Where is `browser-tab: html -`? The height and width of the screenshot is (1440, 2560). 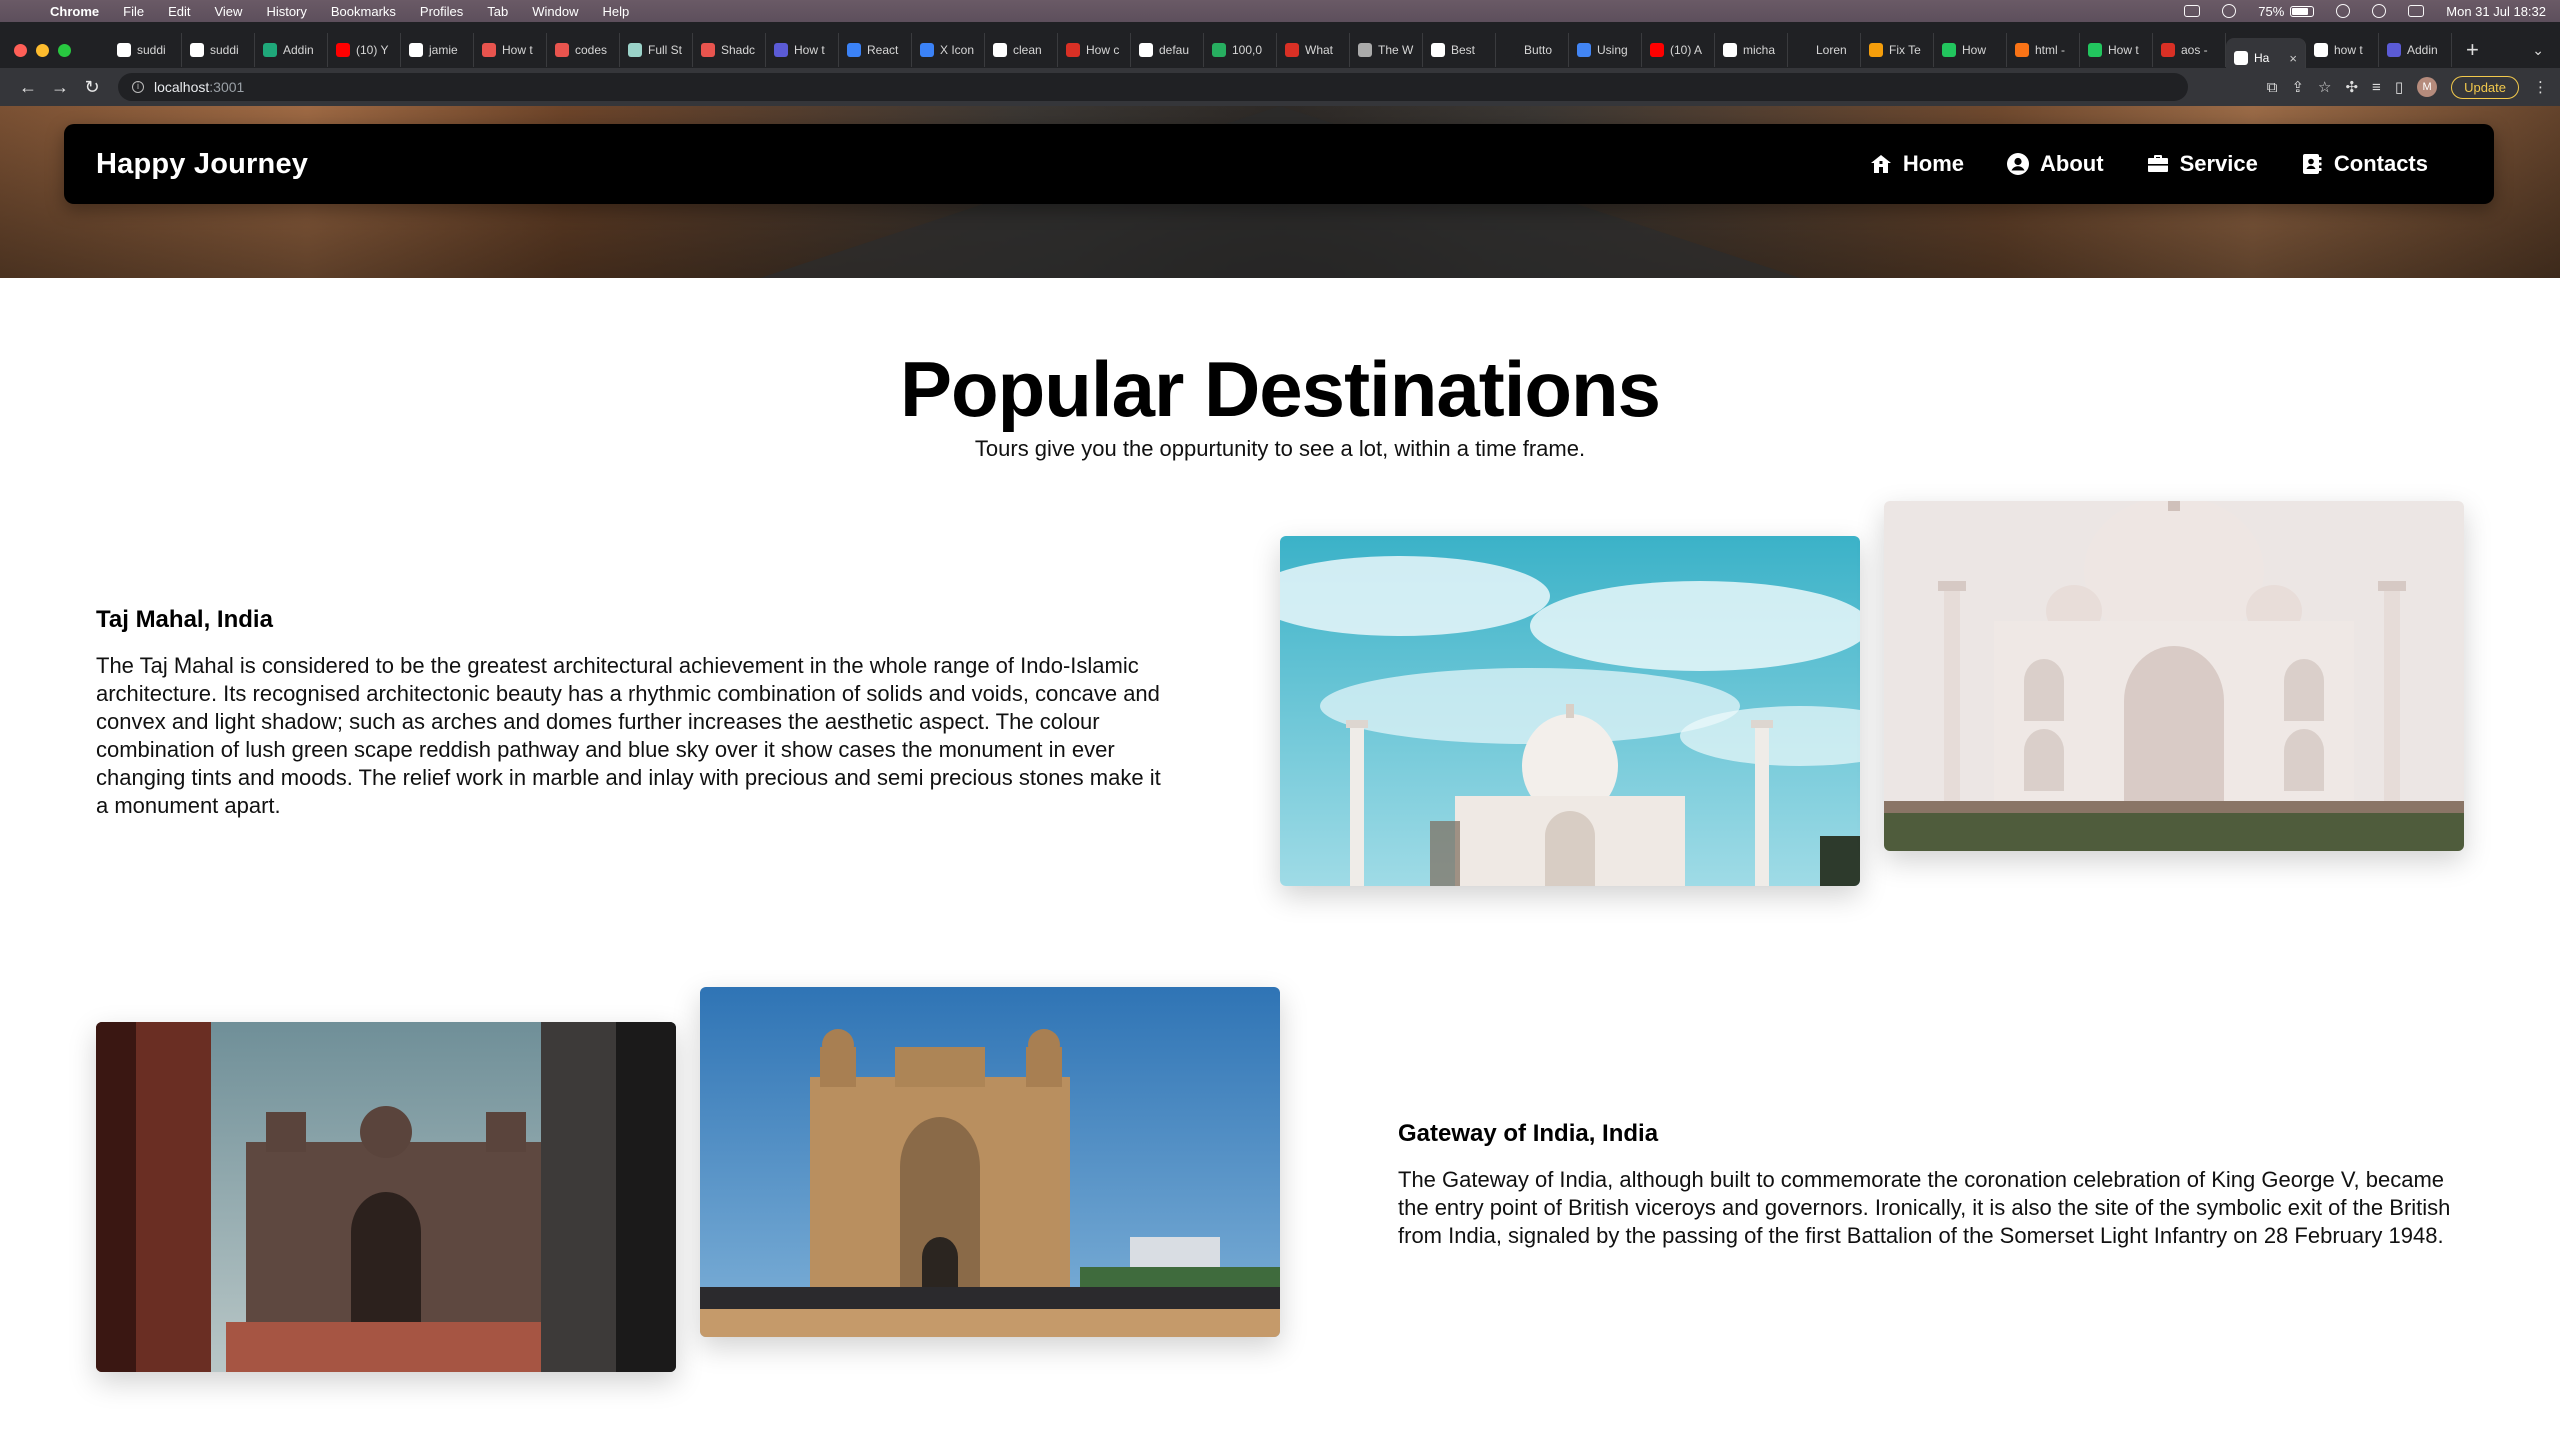
browser-tab: html - is located at coordinates (2043, 50).